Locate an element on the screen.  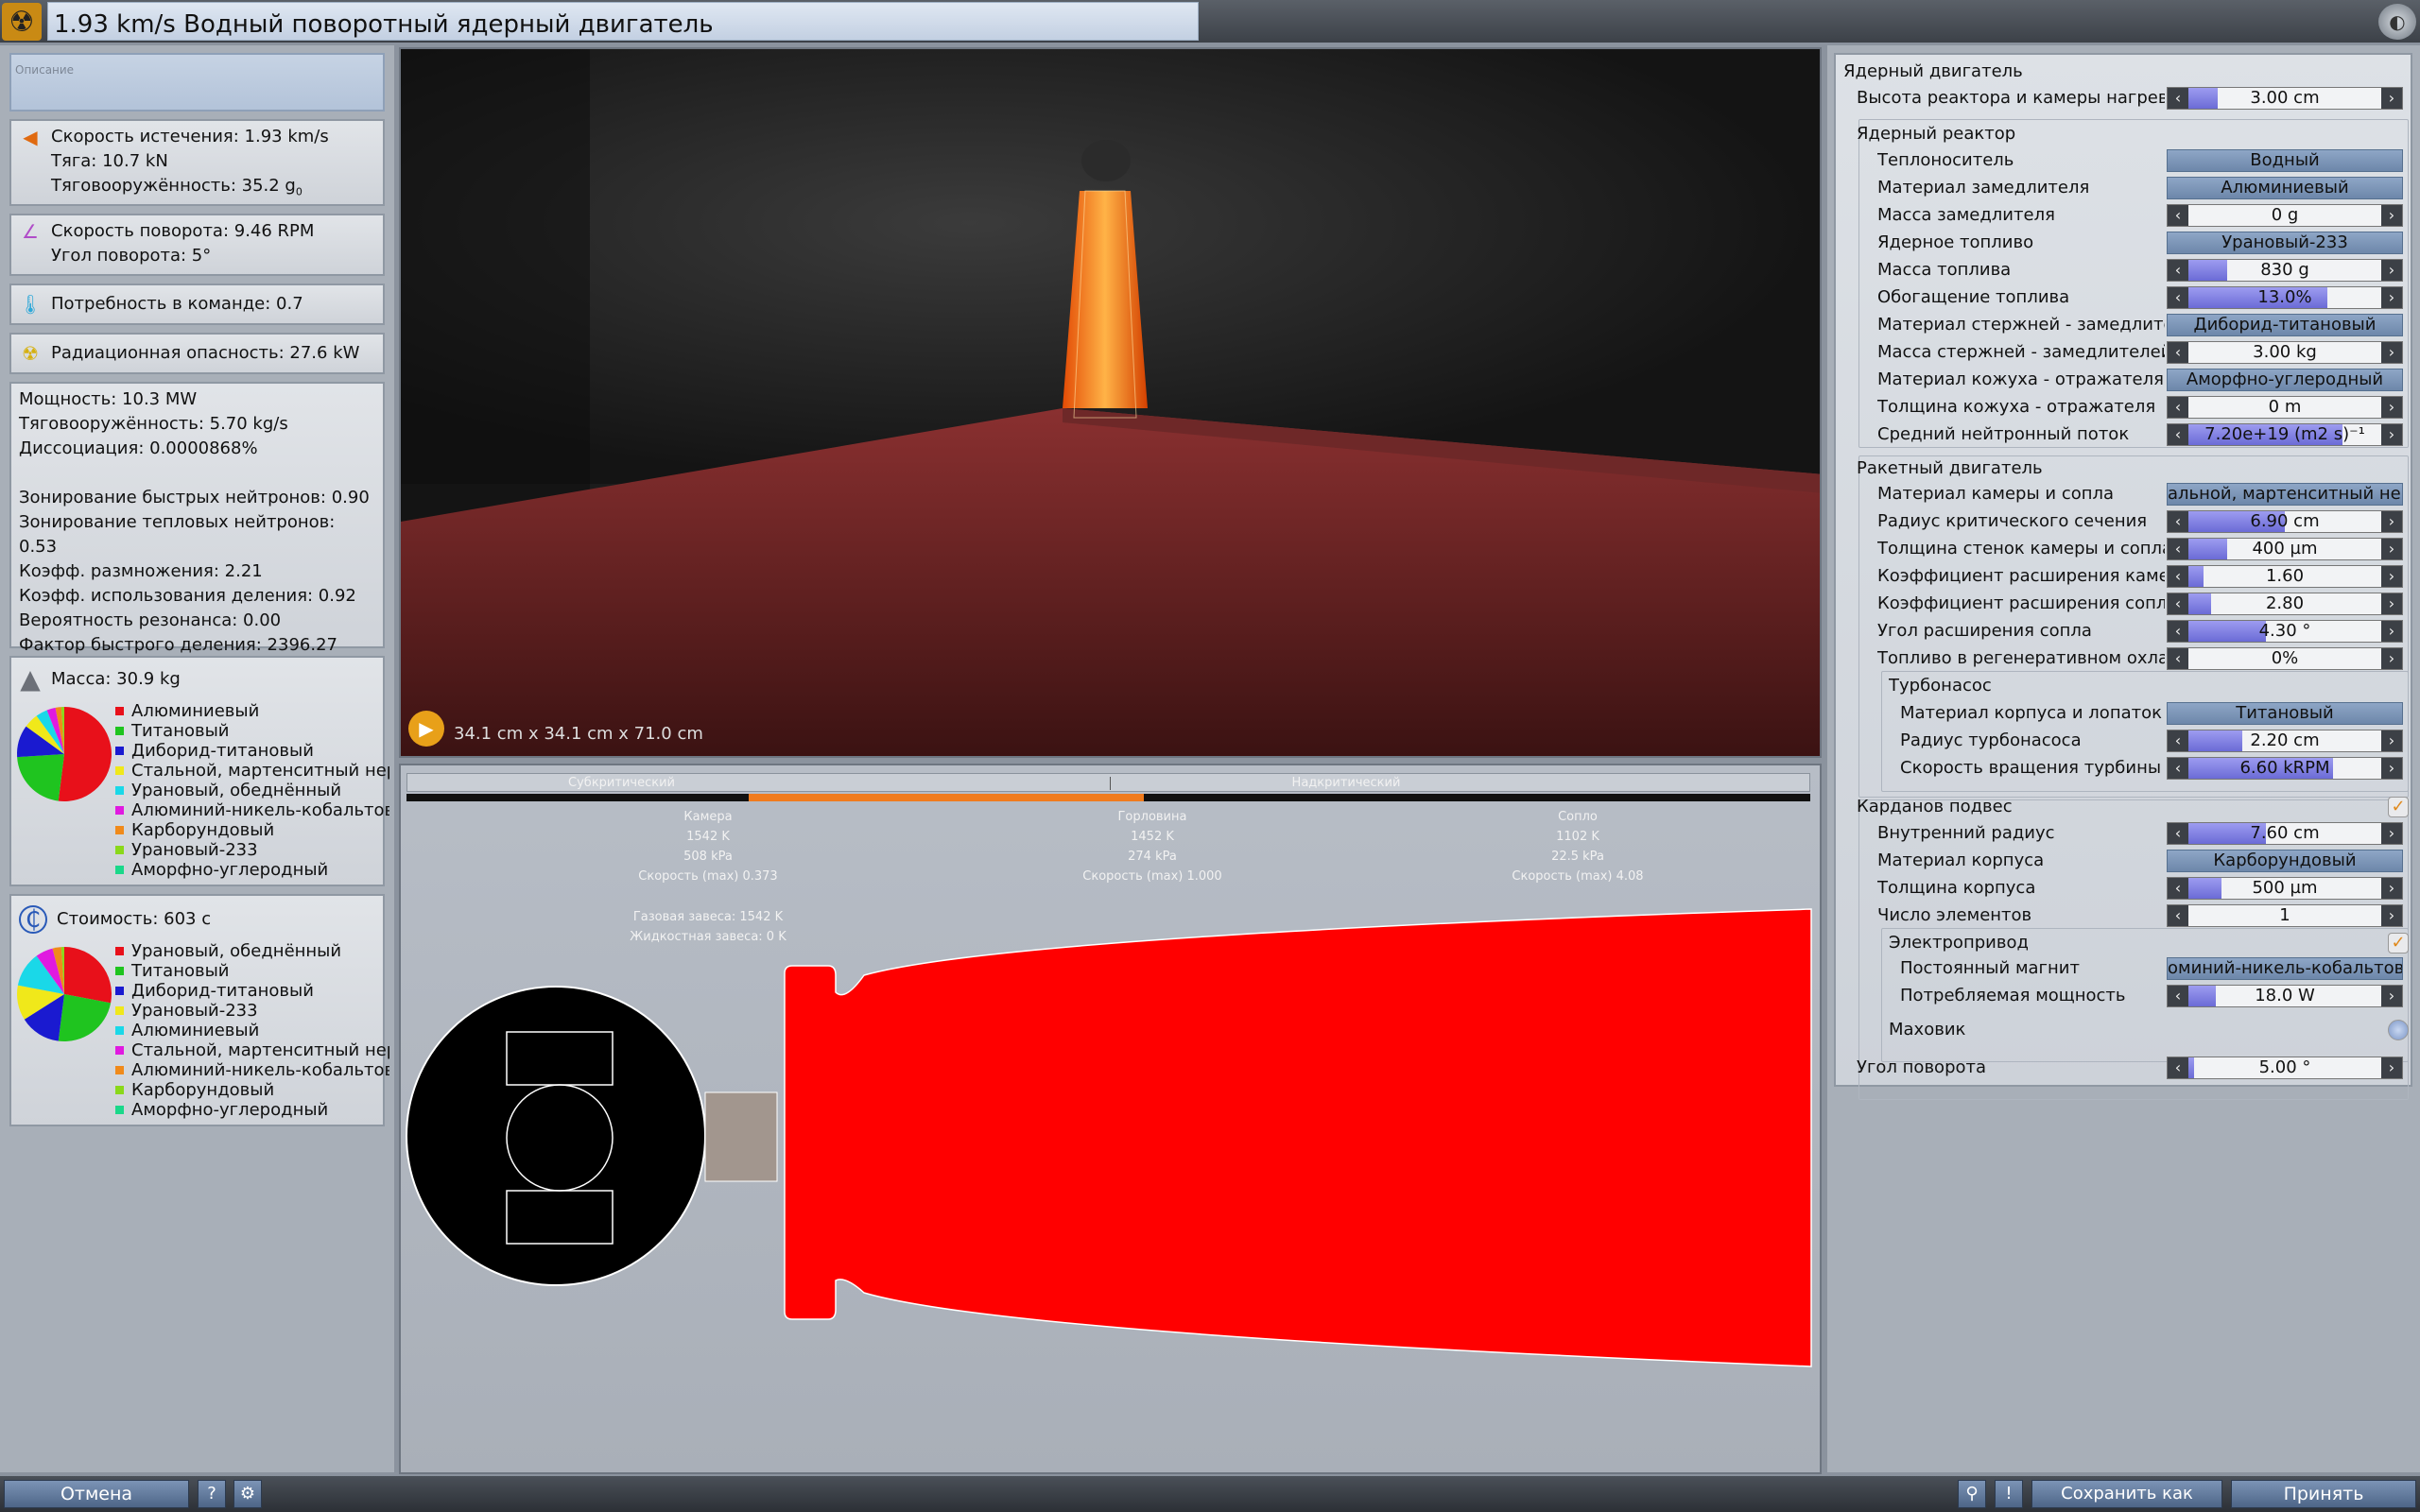
chamber-expansion-stepper: ‹ 1.60 › is located at coordinates (2285, 576).